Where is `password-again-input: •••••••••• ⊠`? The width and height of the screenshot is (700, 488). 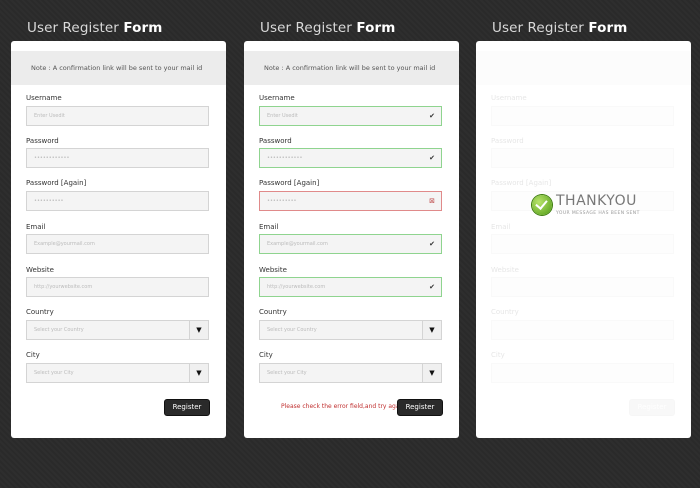
password-again-input: •••••••••• ⊠ is located at coordinates (350, 201).